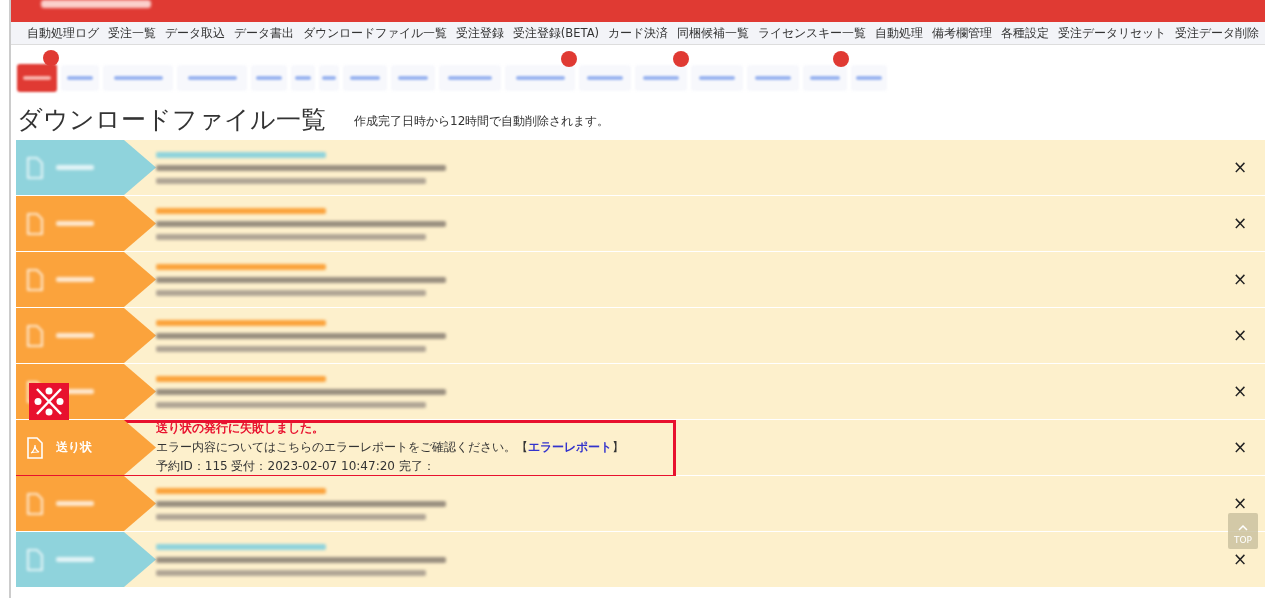 The width and height of the screenshot is (1272, 598). I want to click on nav-item: 備考欄管理, so click(962, 33).